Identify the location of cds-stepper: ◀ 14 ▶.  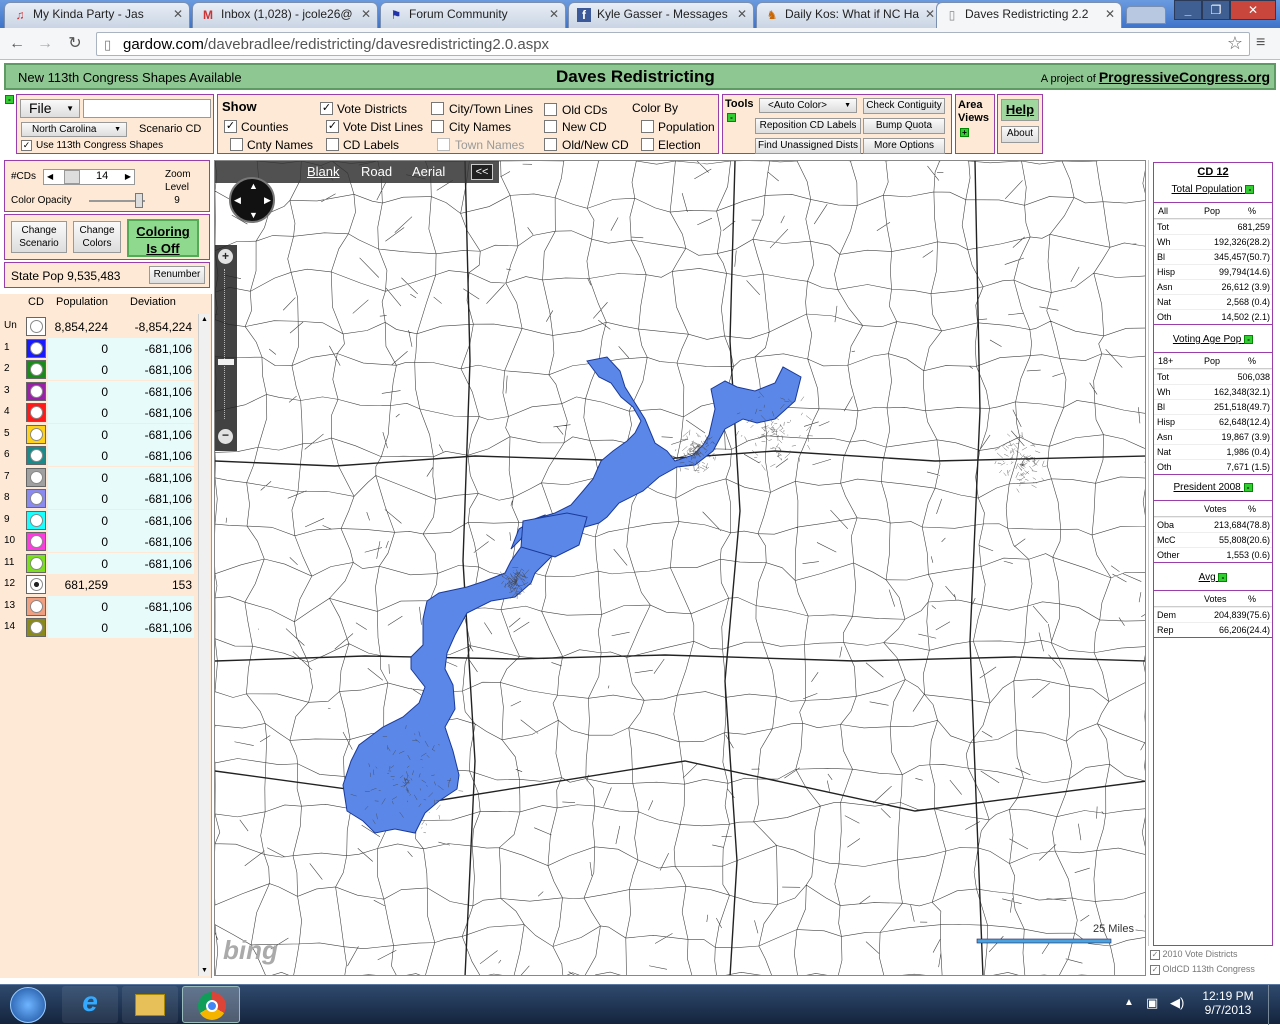
(89, 177).